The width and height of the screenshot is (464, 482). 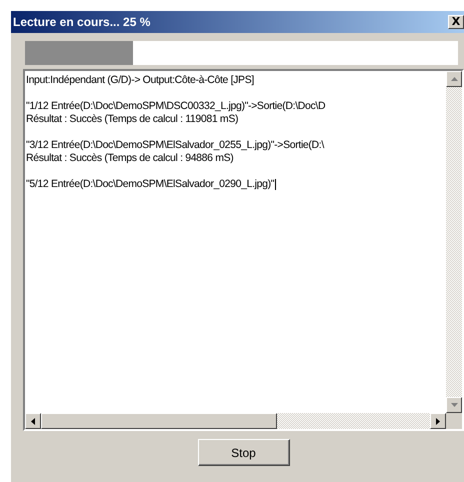 I want to click on log-line: Input:Indépendant (G/D)-> Output:Côte-à-Côte [JPS], so click(x=140, y=80).